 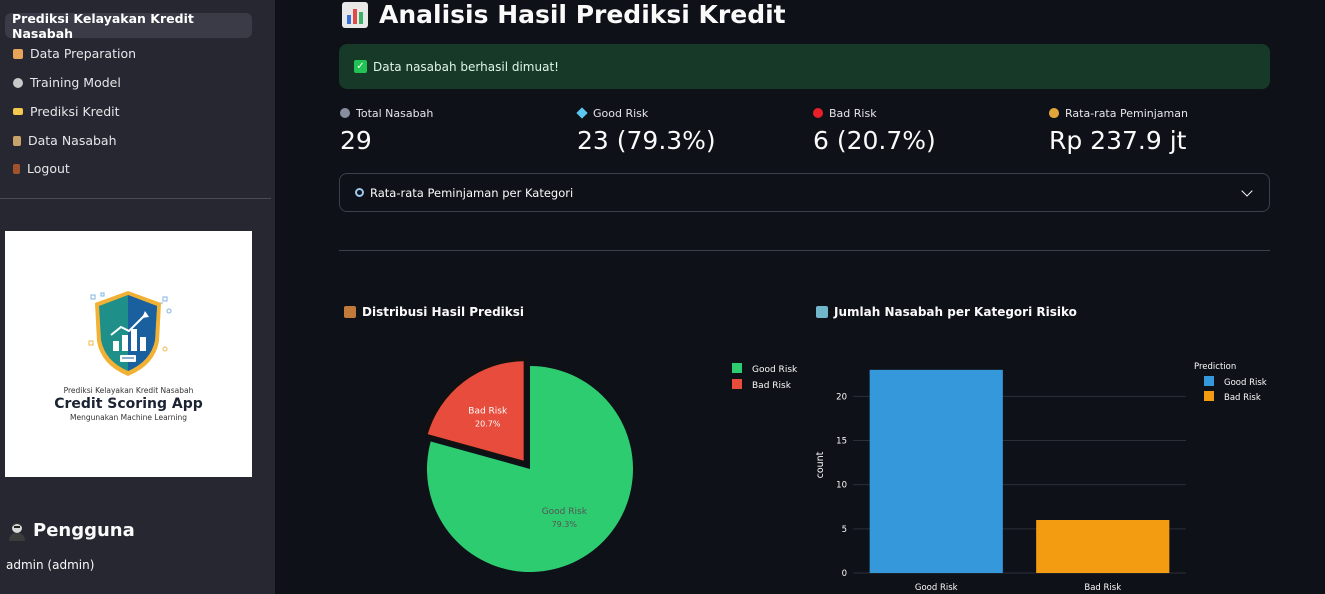 I want to click on diamond-icon, so click(x=582, y=113).